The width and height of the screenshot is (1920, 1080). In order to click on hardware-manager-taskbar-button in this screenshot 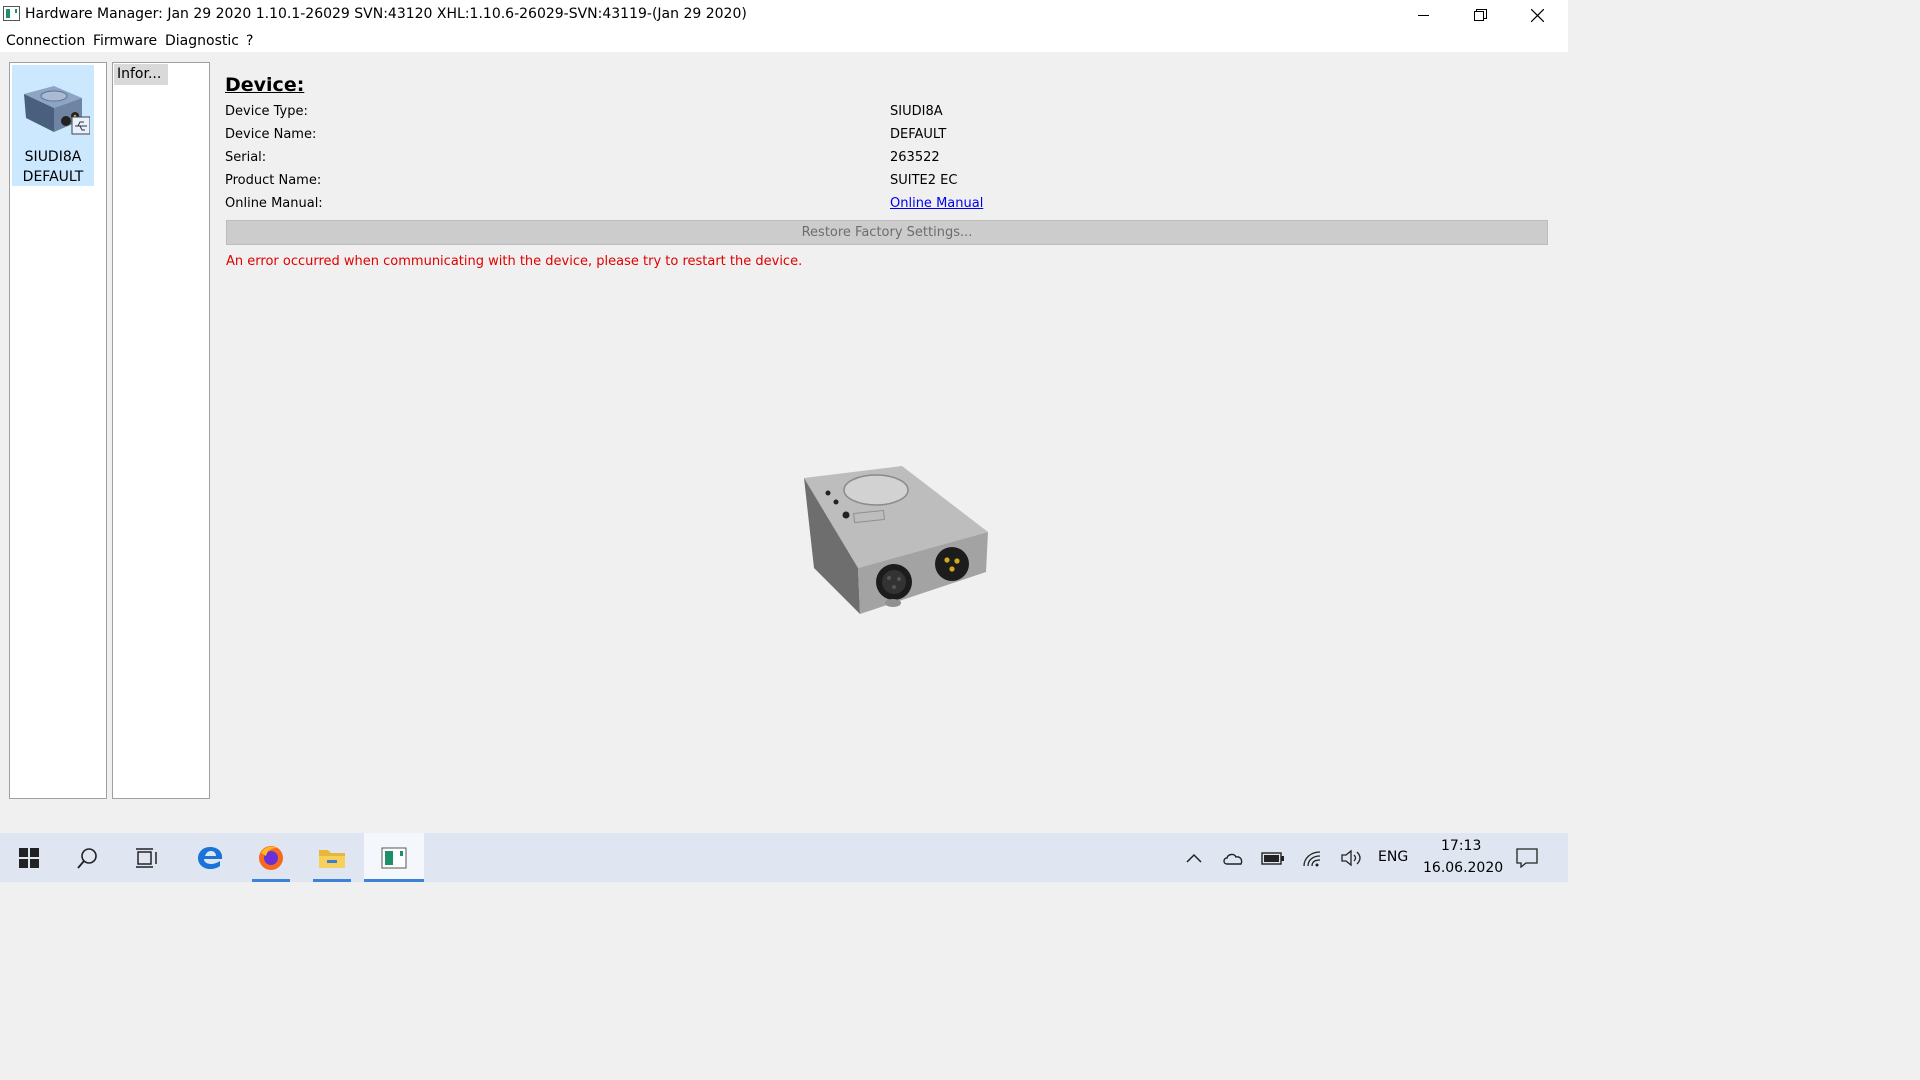, I will do `click(394, 857)`.